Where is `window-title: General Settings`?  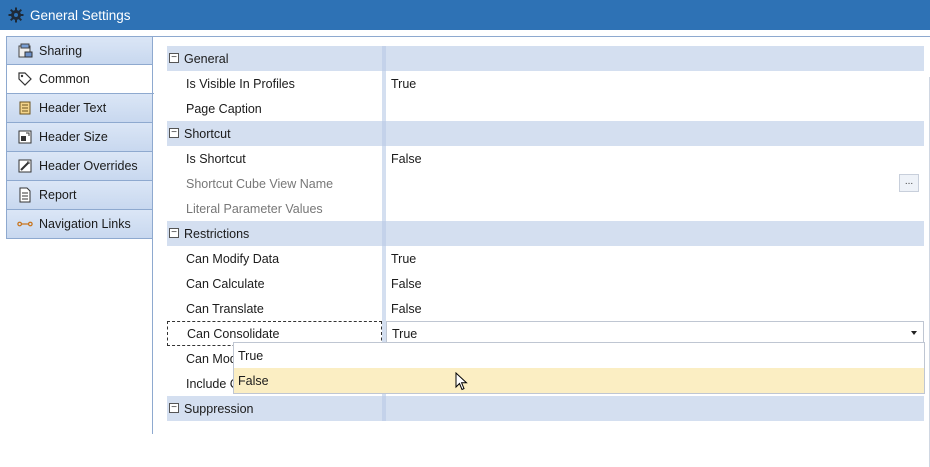 window-title: General Settings is located at coordinates (80, 15).